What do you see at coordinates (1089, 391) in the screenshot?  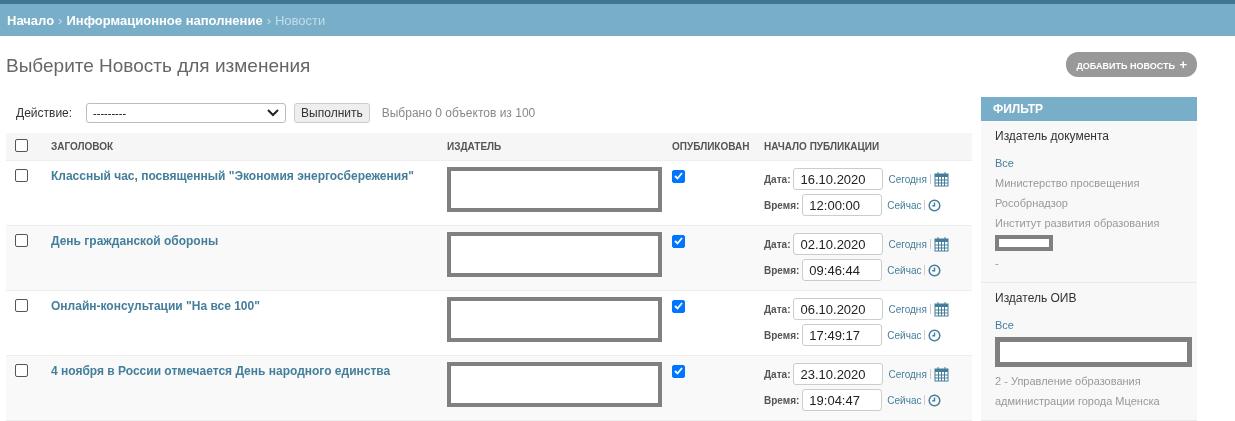 I see `filter-option: 2 - Управление образования администрации города Мценска` at bounding box center [1089, 391].